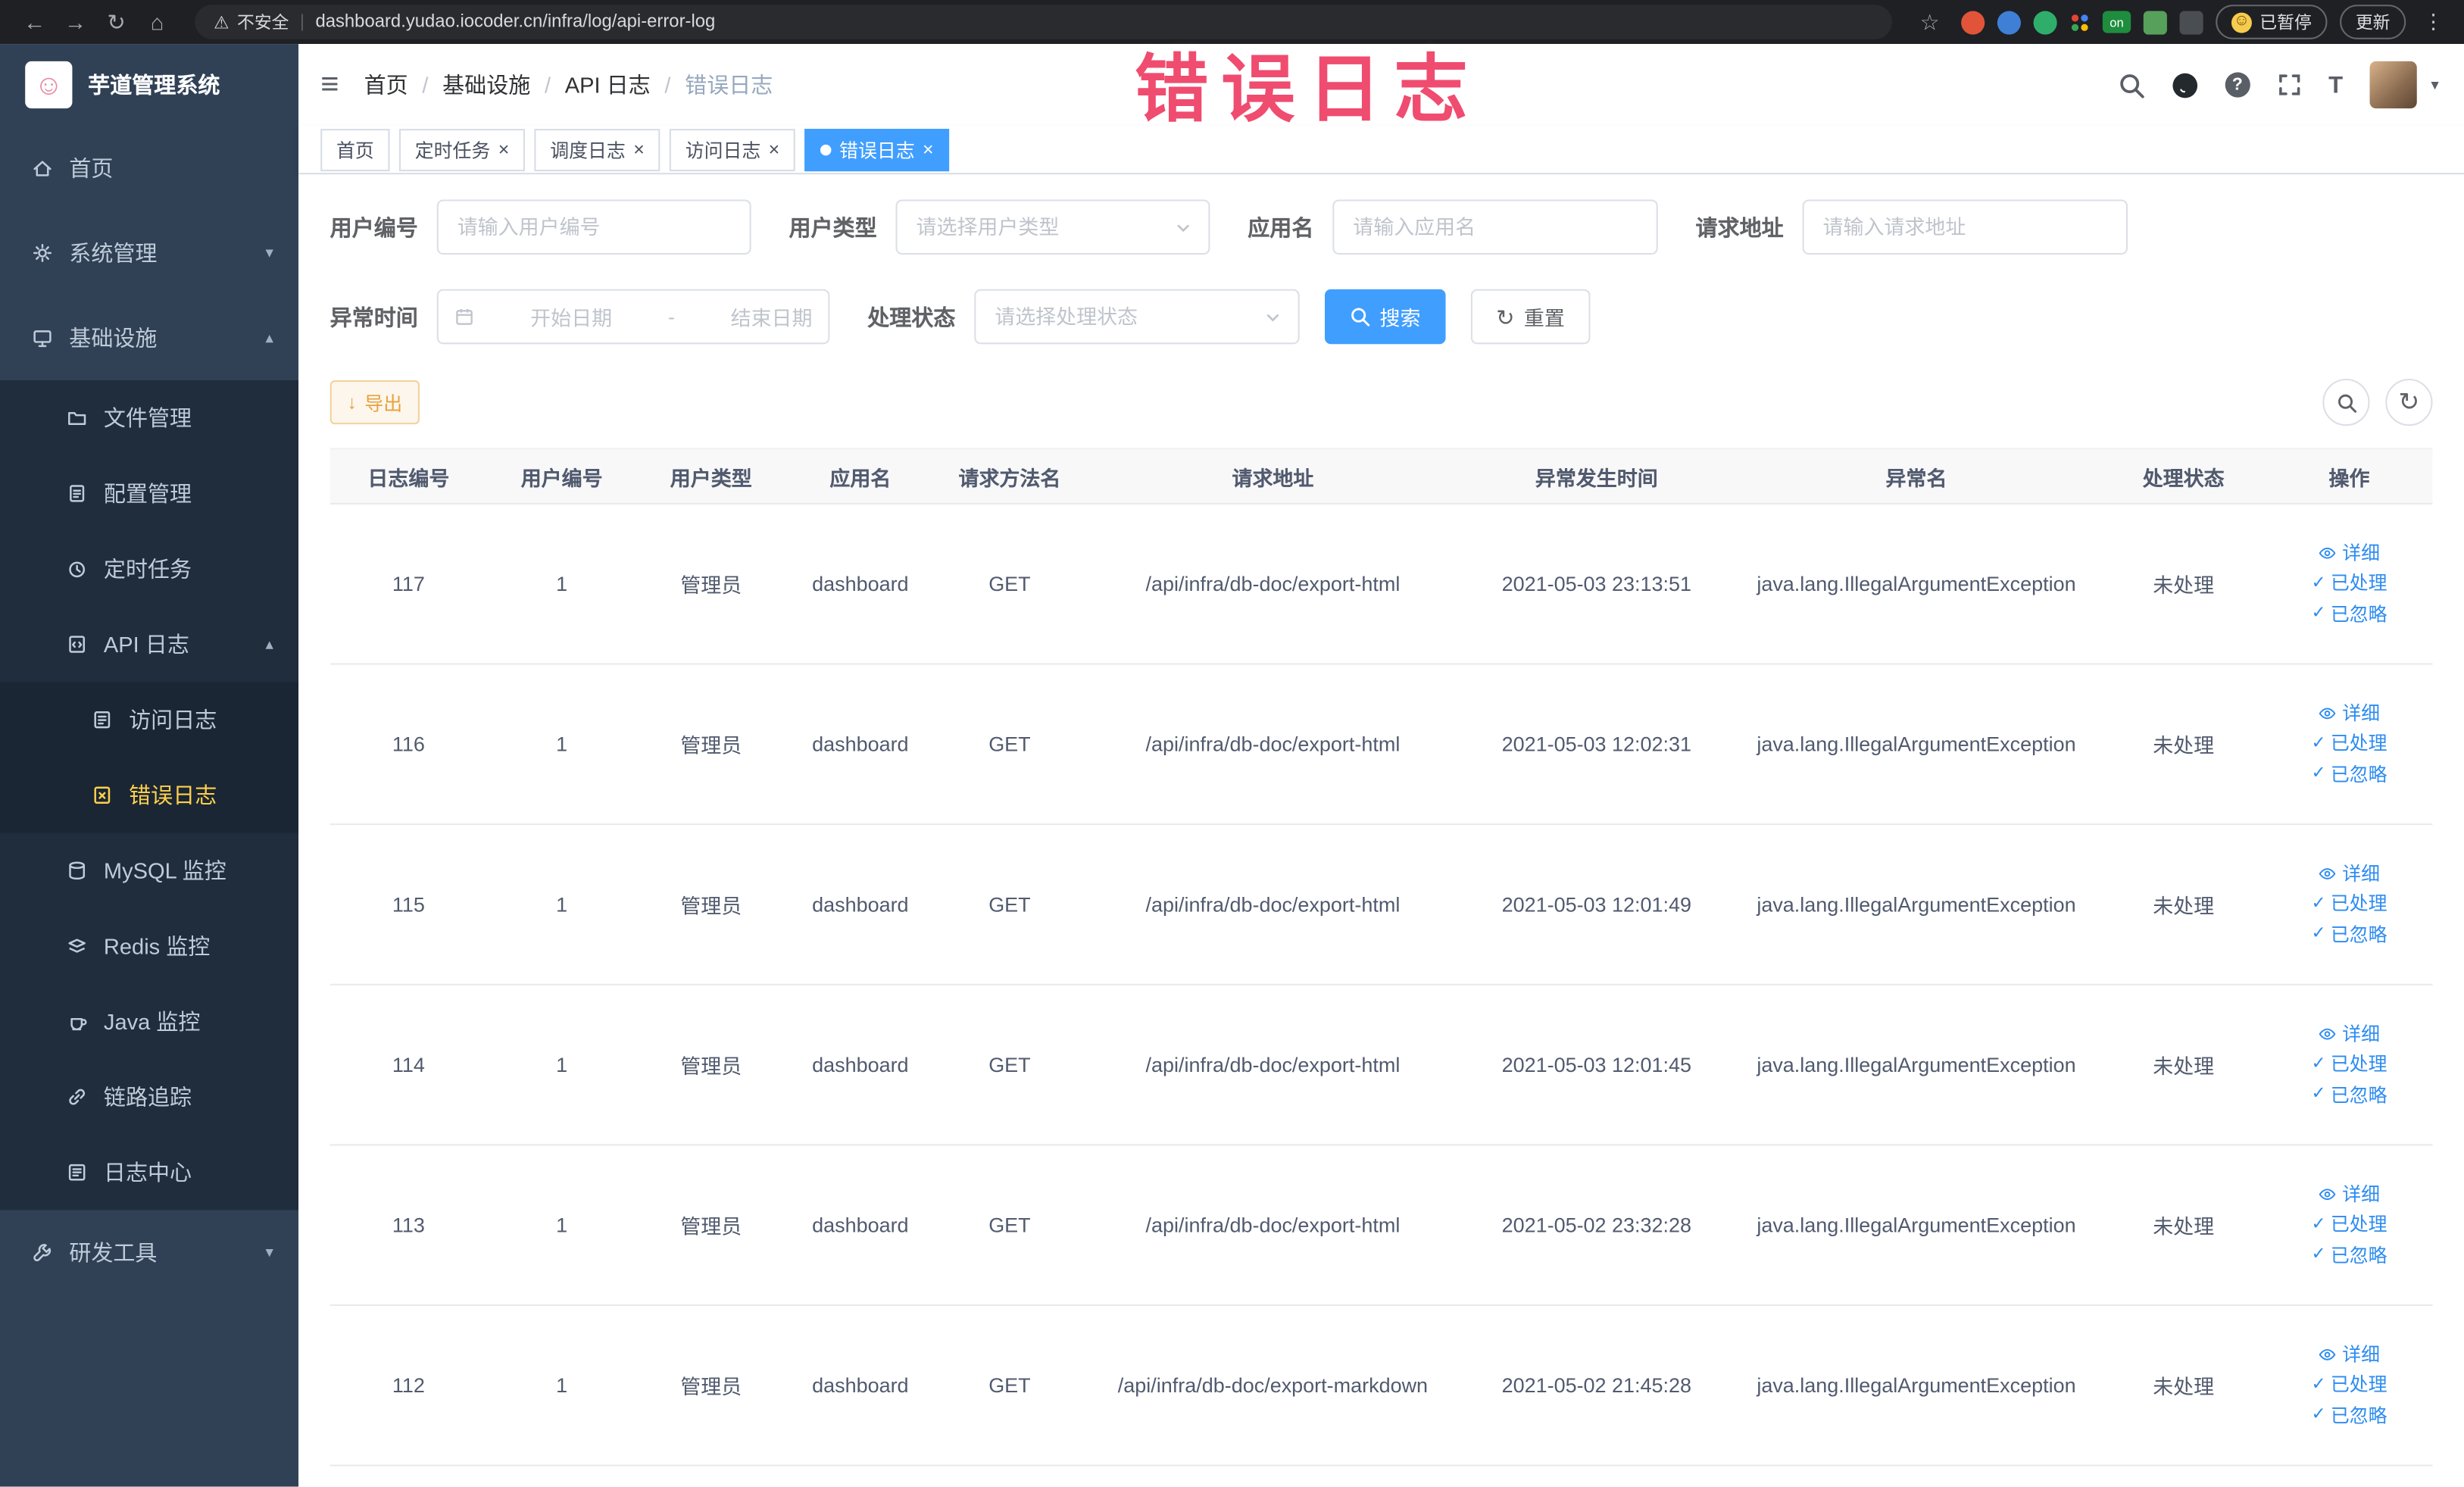 Image resolution: width=2464 pixels, height=1487 pixels. Describe the element at coordinates (355, 149) in the screenshot. I see `tab-home: 首页` at that location.